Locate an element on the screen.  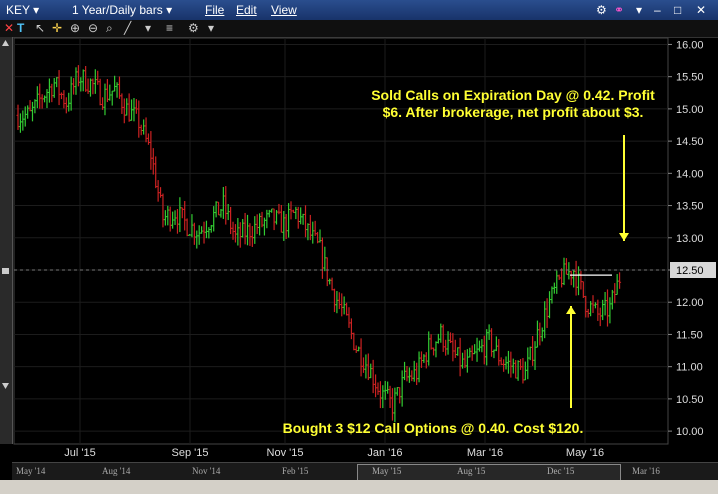
x-tick-label: Sep '15 is located at coordinates (190, 453).